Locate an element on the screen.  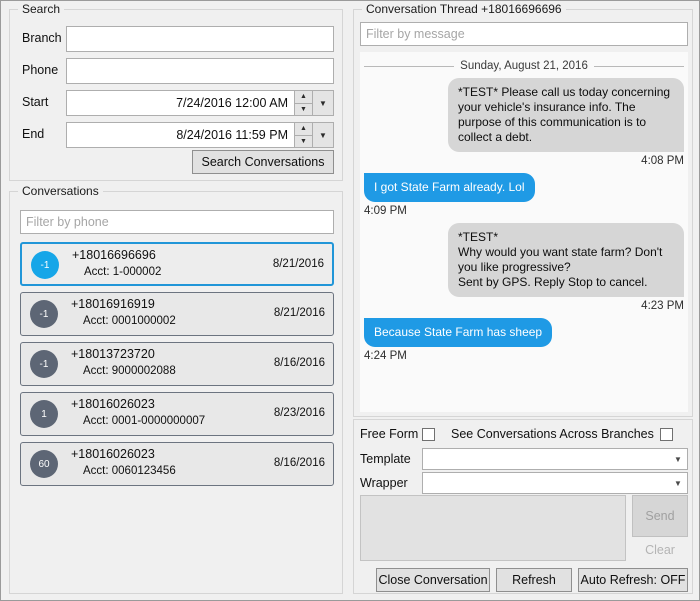
conversation-account: Acct: 0060123456 is located at coordinates (129, 471).